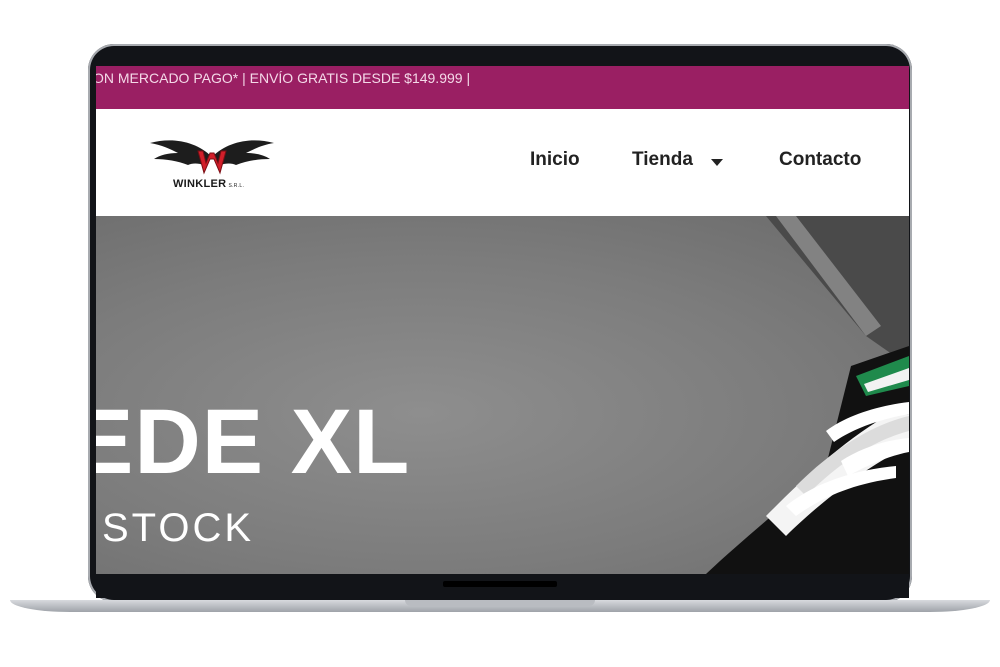 Image resolution: width=1000 pixels, height=667 pixels. What do you see at coordinates (820, 160) in the screenshot?
I see `nav-item-contacto: Contacto` at bounding box center [820, 160].